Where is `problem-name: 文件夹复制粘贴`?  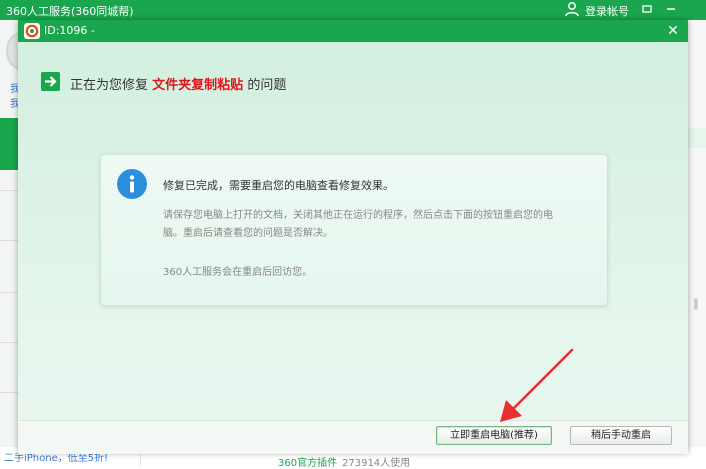 problem-name: 文件夹复制粘贴 is located at coordinates (198, 85).